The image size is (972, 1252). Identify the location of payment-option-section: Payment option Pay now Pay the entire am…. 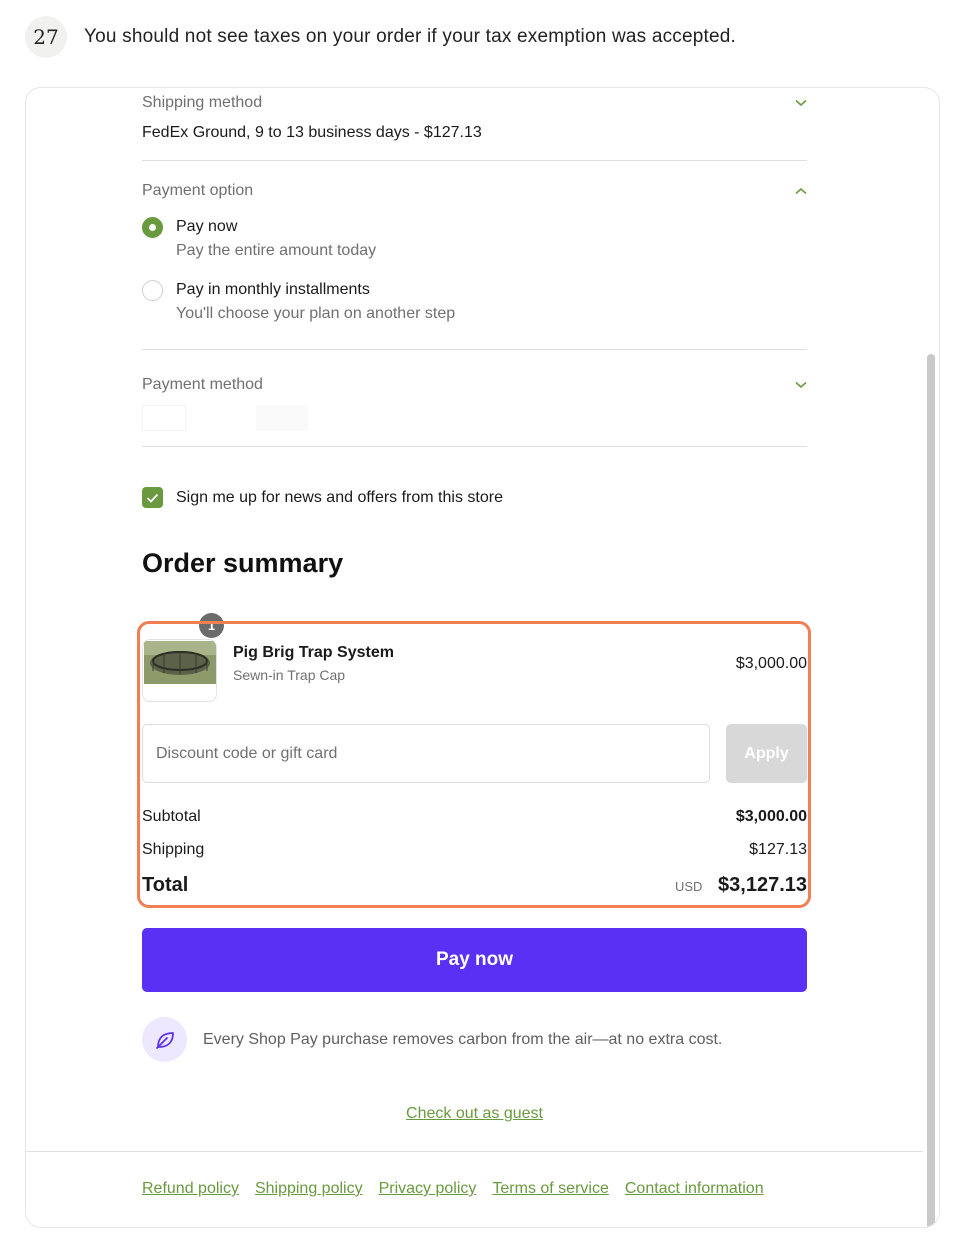
(474, 266).